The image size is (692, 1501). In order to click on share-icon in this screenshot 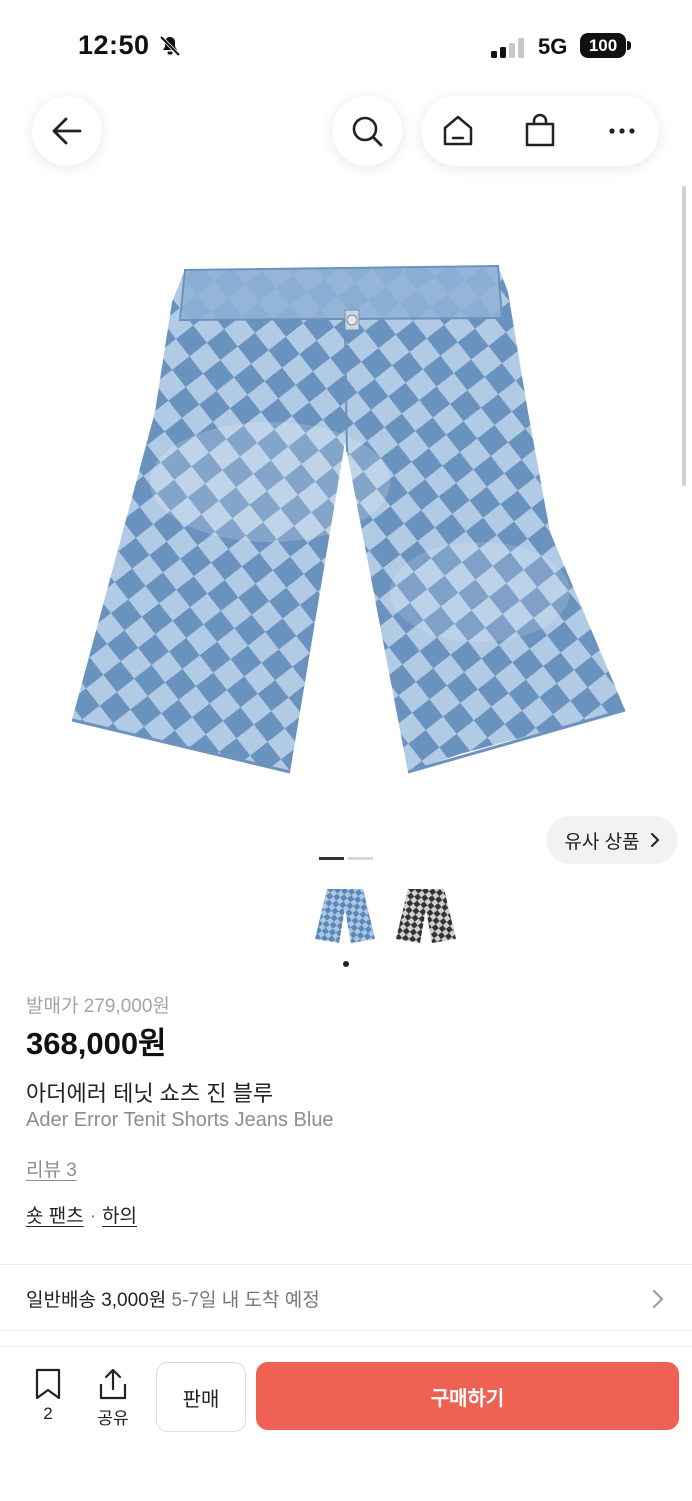, I will do `click(113, 1384)`.